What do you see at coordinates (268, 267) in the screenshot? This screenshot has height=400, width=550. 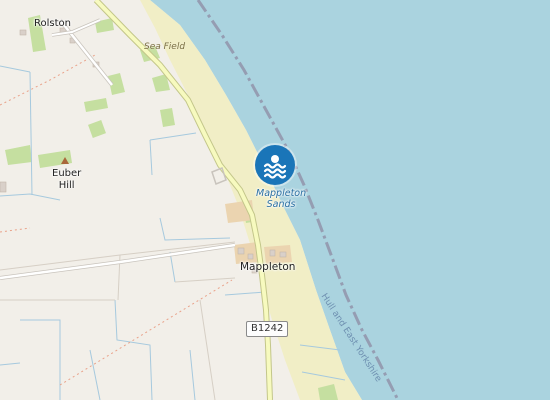 I see `place-label-mappleton: Mappleton` at bounding box center [268, 267].